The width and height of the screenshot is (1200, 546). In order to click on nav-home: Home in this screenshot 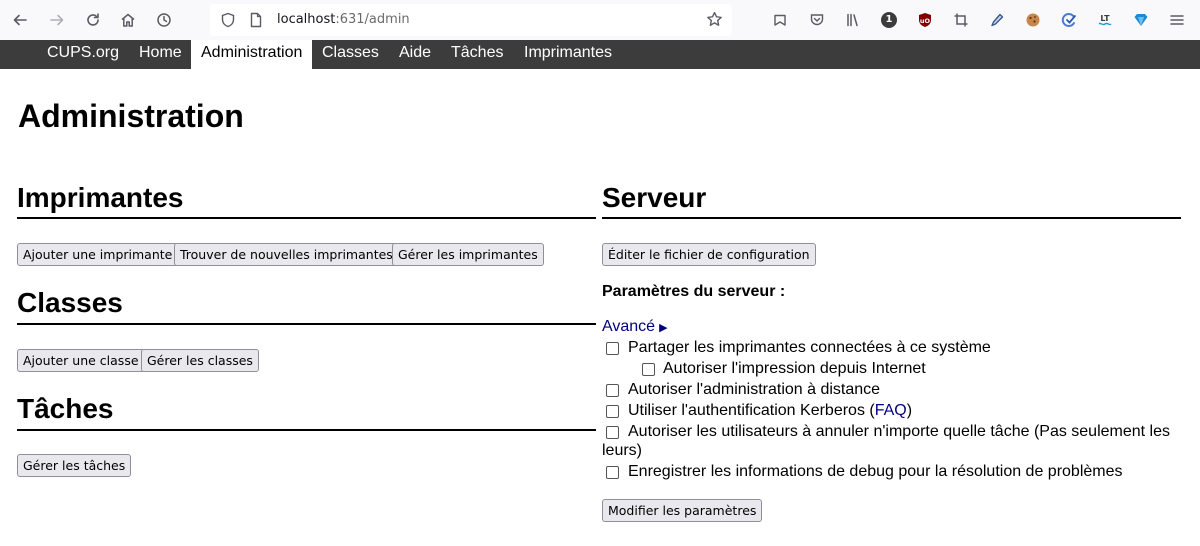, I will do `click(160, 54)`.